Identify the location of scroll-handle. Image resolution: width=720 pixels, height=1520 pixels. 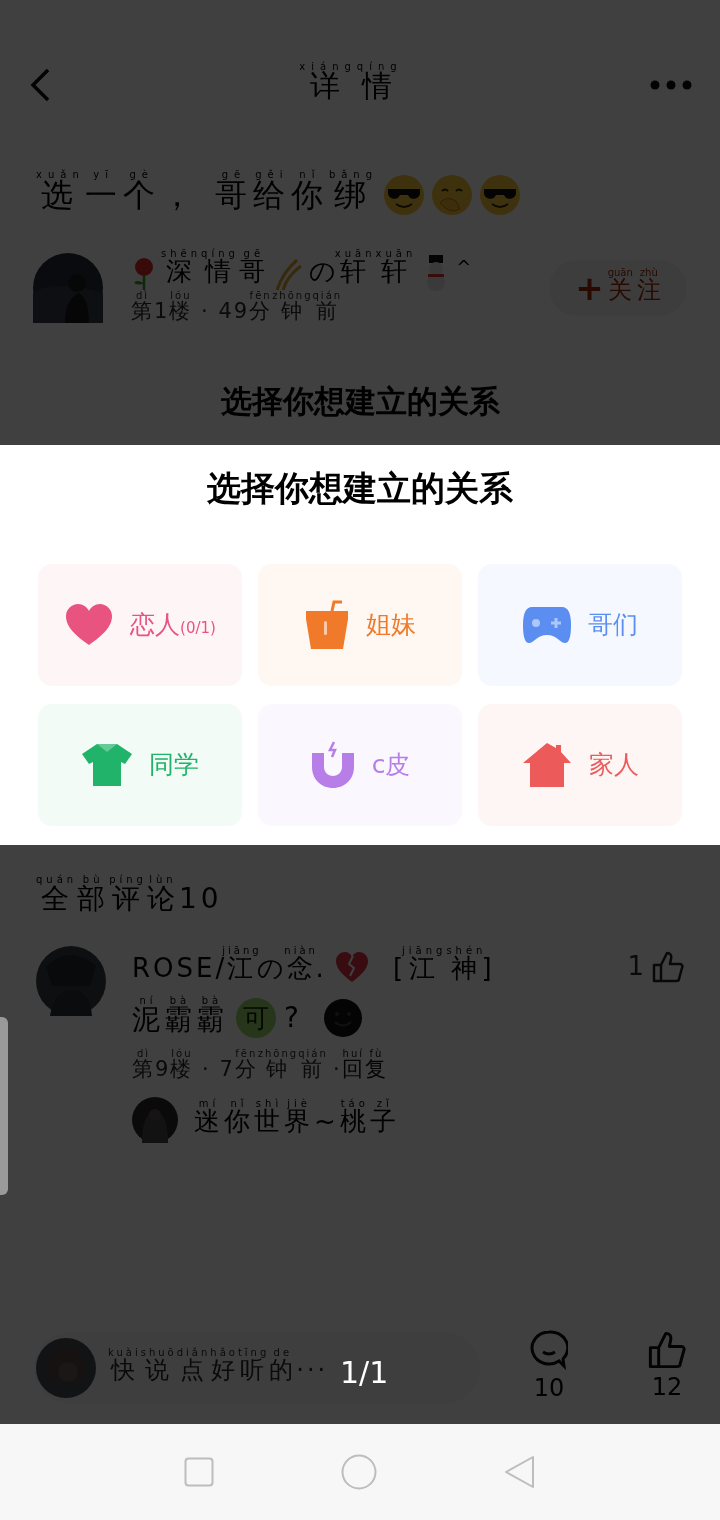
(4, 1106).